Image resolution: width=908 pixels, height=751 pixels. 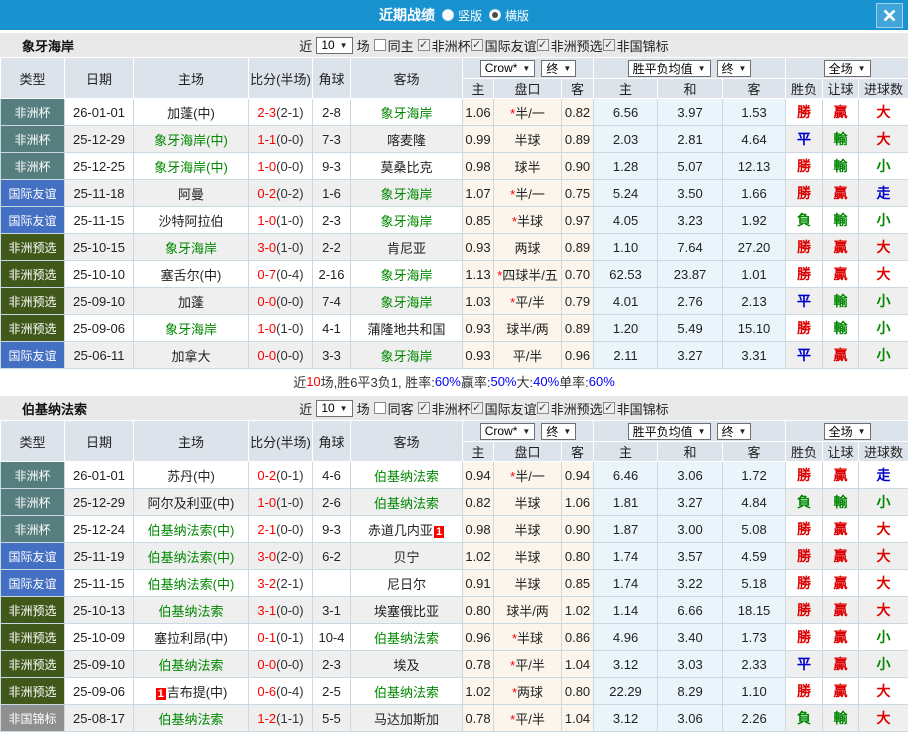 I want to click on col-score: 比分(半场), so click(x=280, y=441).